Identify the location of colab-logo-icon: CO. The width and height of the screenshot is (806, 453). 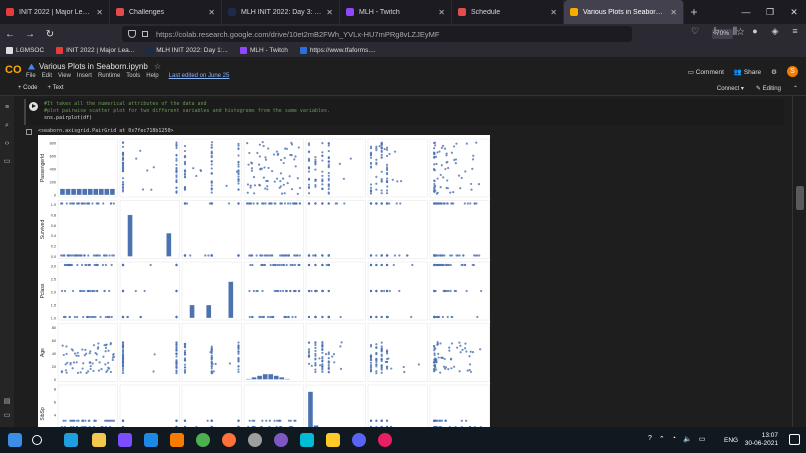
(13, 70).